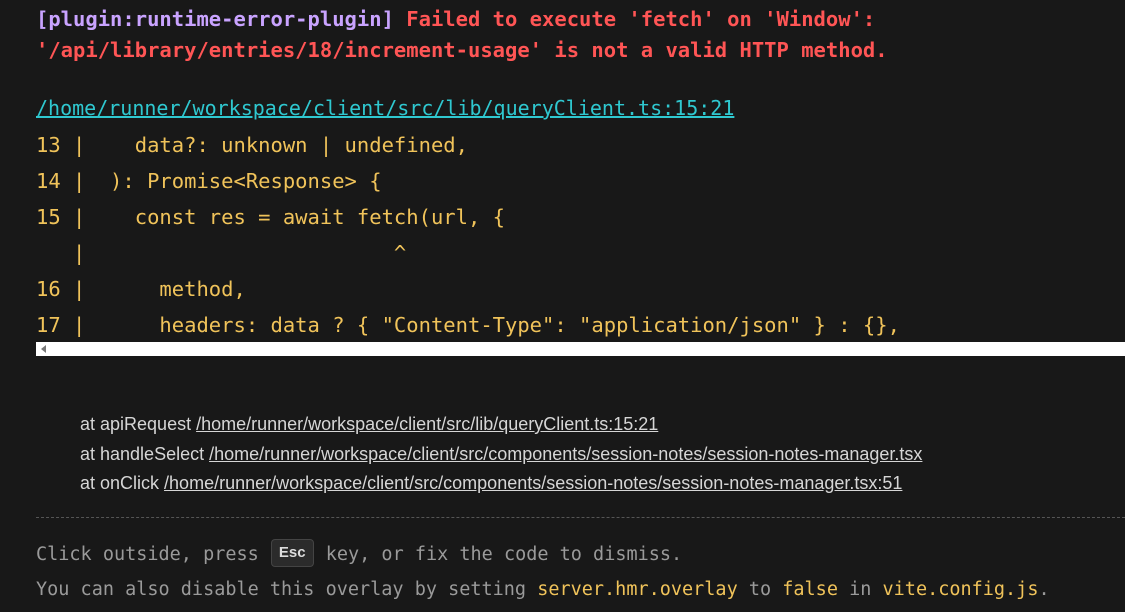 The image size is (1125, 612). What do you see at coordinates (221, 253) in the screenshot?
I see `code-line-caret: | ^` at bounding box center [221, 253].